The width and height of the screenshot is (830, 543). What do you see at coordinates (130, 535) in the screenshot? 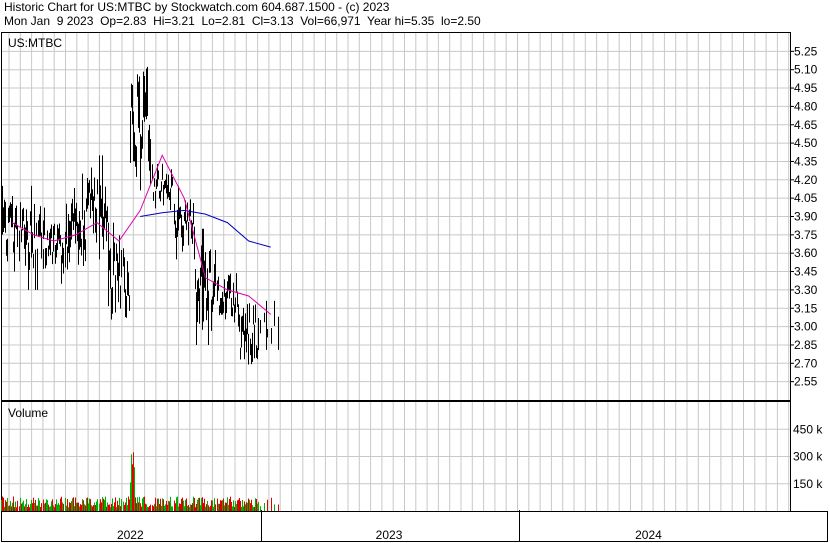
I see `year-label: 2022` at bounding box center [130, 535].